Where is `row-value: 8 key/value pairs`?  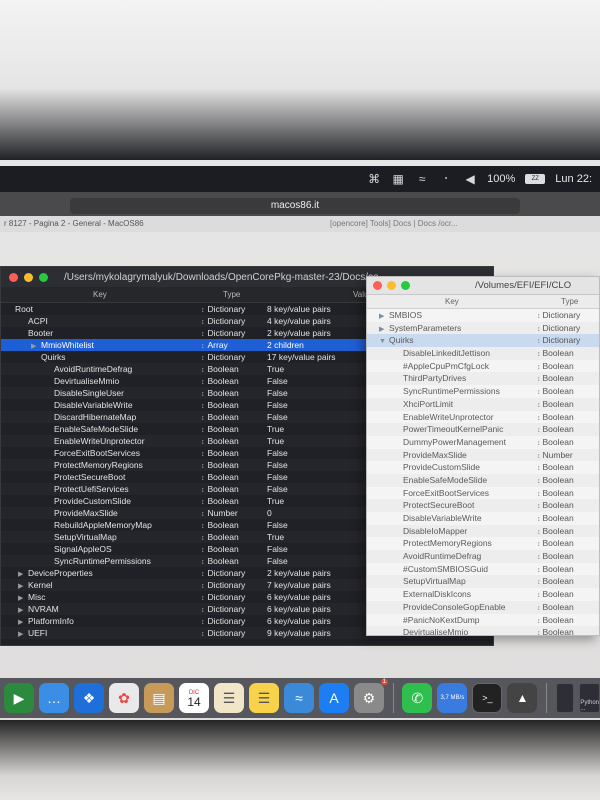 row-value: 8 key/value pairs is located at coordinates (299, 309).